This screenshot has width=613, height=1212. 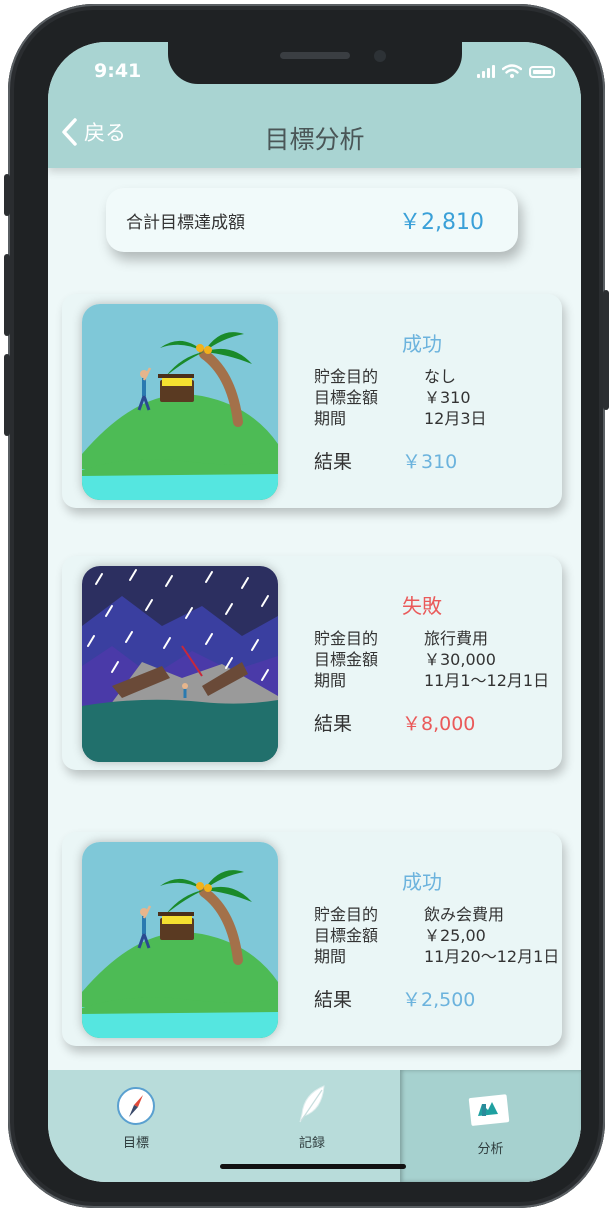 I want to click on goal-card: 成功 貯金目的 なし 目標金額 ￥310 期間 12月3日 結果 ￥310, so click(x=312, y=401).